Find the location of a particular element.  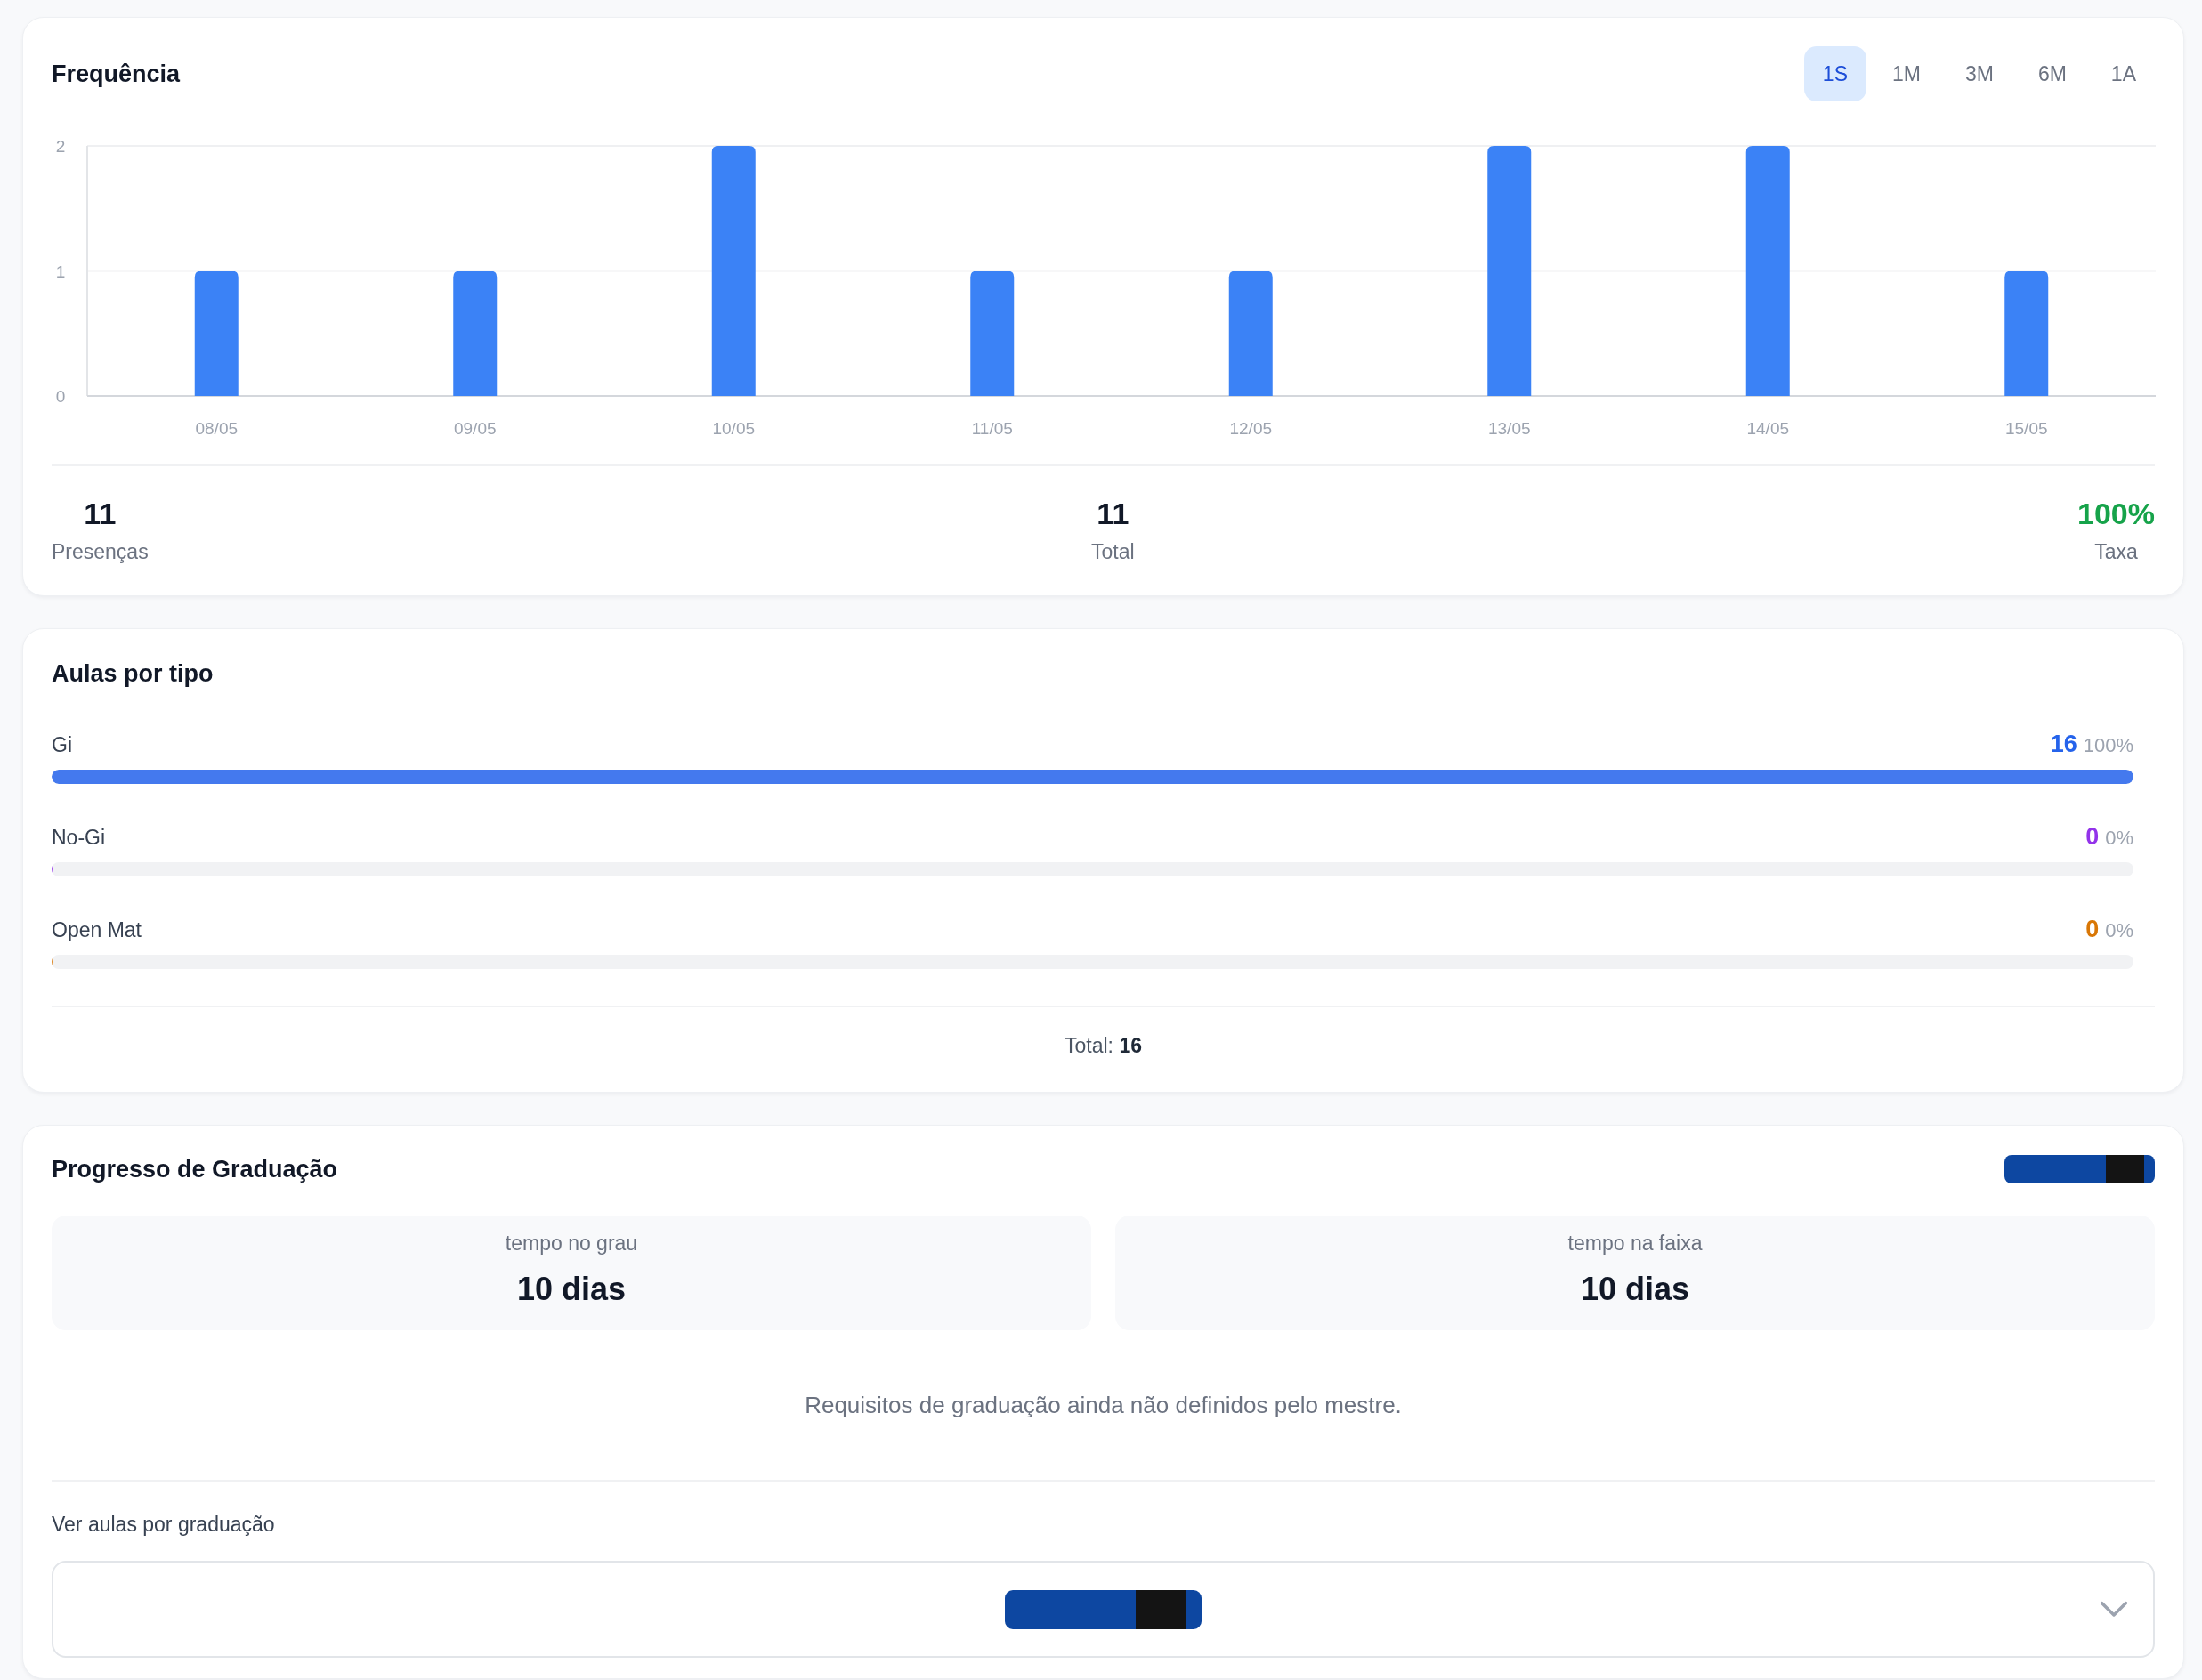

info-message: Requisitos de graduação ainda não definidos pelo mestre. is located at coordinates (1104, 1405).